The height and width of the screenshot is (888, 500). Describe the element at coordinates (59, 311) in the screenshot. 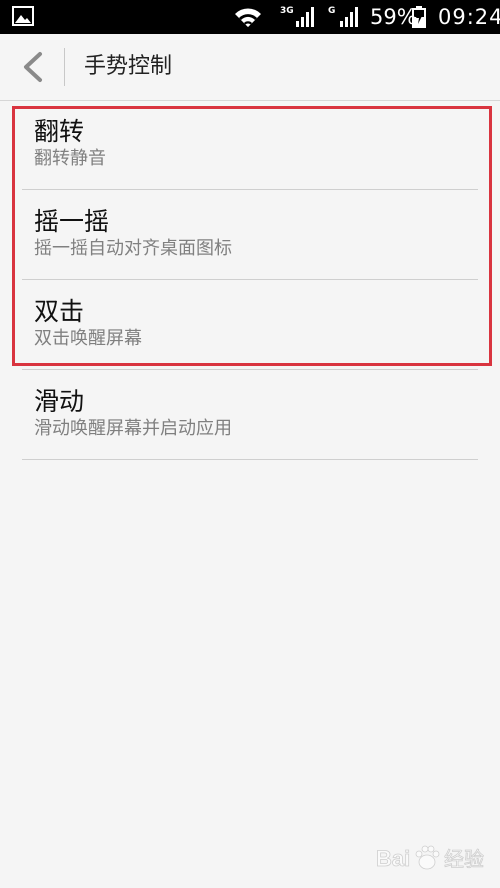

I see `setting-title: 双击` at that location.